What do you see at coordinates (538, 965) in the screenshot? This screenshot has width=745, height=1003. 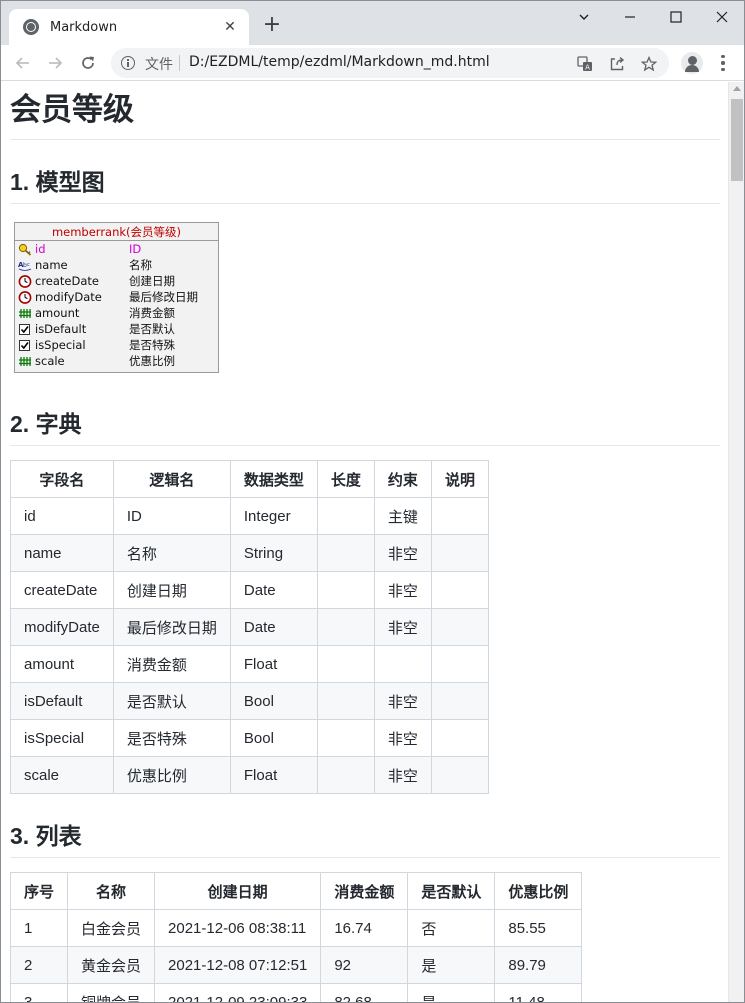 I see `table-cell: 89.79` at bounding box center [538, 965].